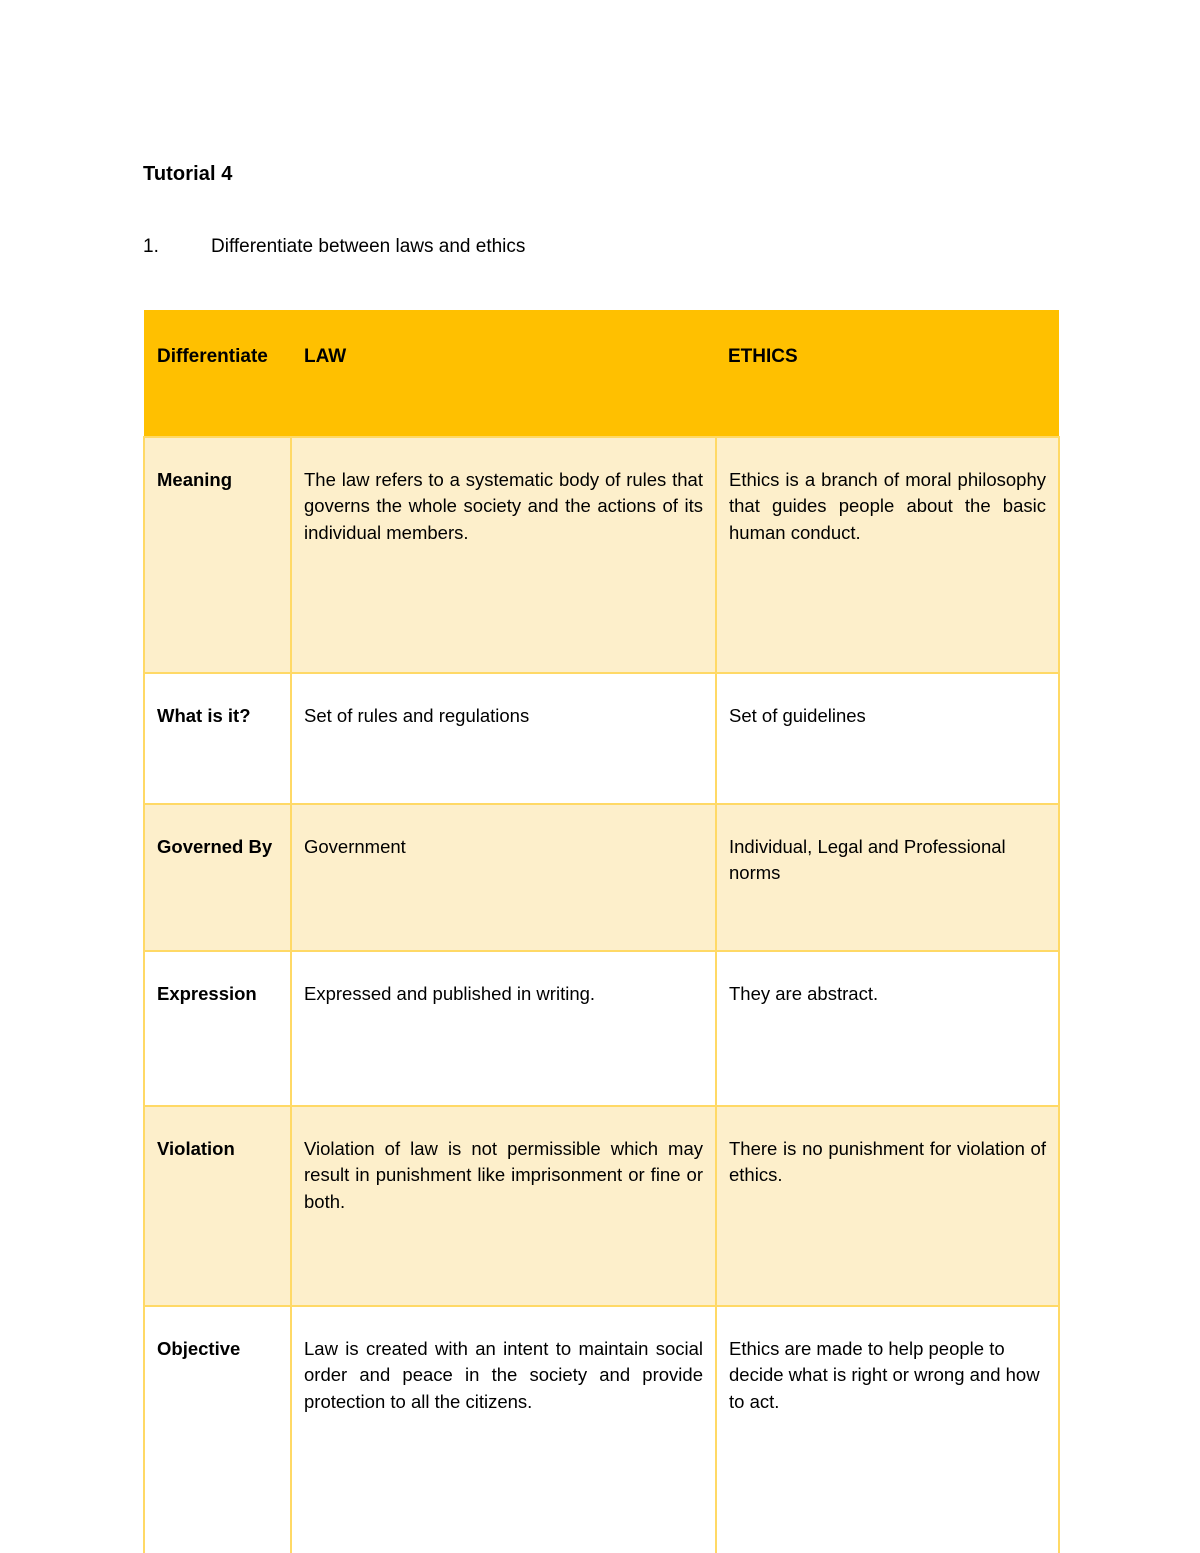 The width and height of the screenshot is (1200, 1553). I want to click on row-ethics-value: Set of guidelines, so click(887, 738).